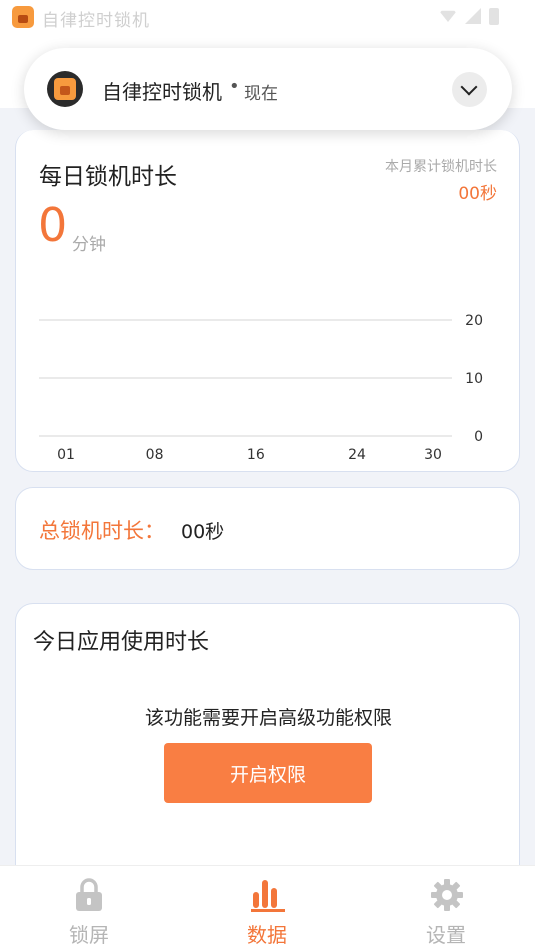 The width and height of the screenshot is (535, 951). What do you see at coordinates (448, 16) in the screenshot?
I see `wifi-icon` at bounding box center [448, 16].